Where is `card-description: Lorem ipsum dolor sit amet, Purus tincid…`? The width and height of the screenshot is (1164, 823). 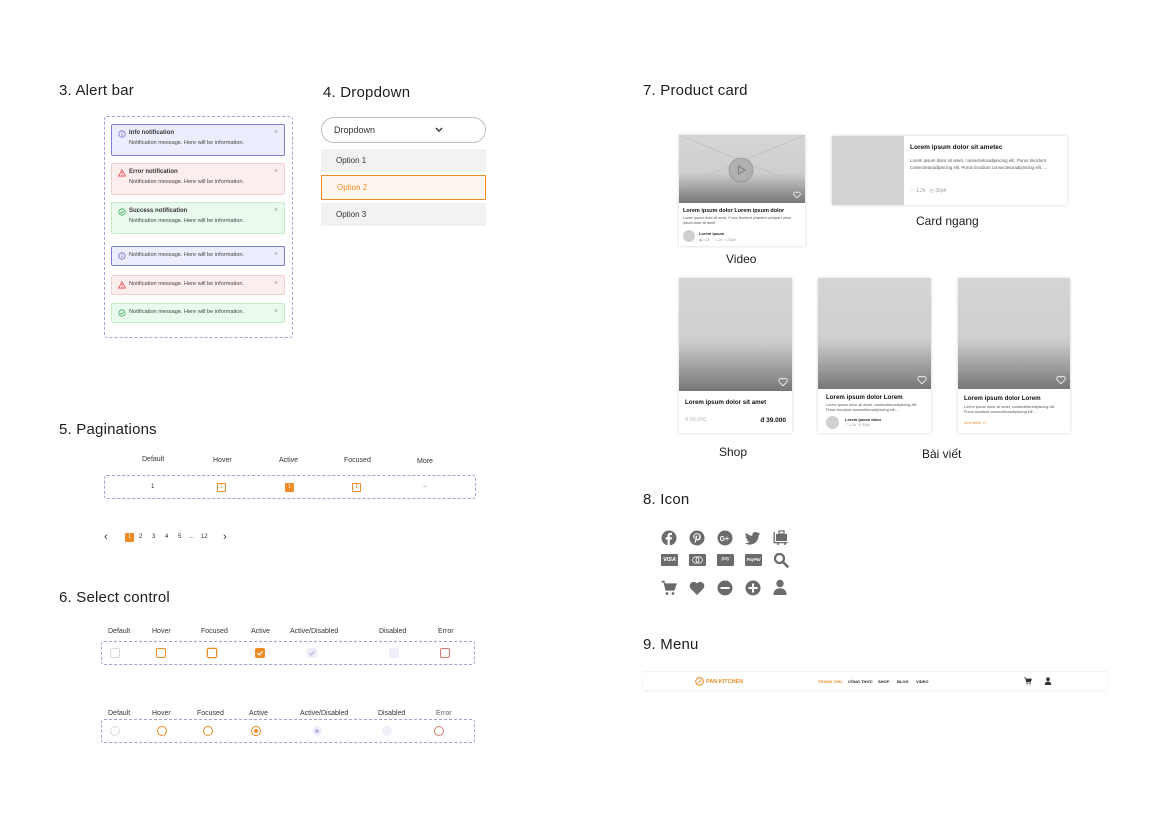 card-description: Lorem ipsum dolor sit amet, Purus tincid… is located at coordinates (737, 220).